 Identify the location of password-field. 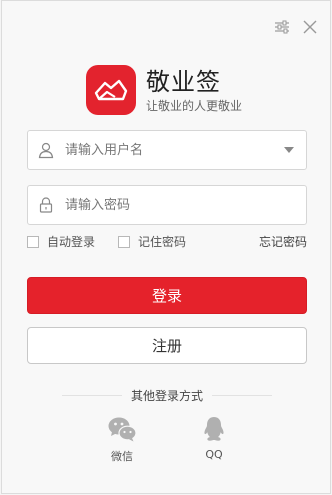
(167, 205).